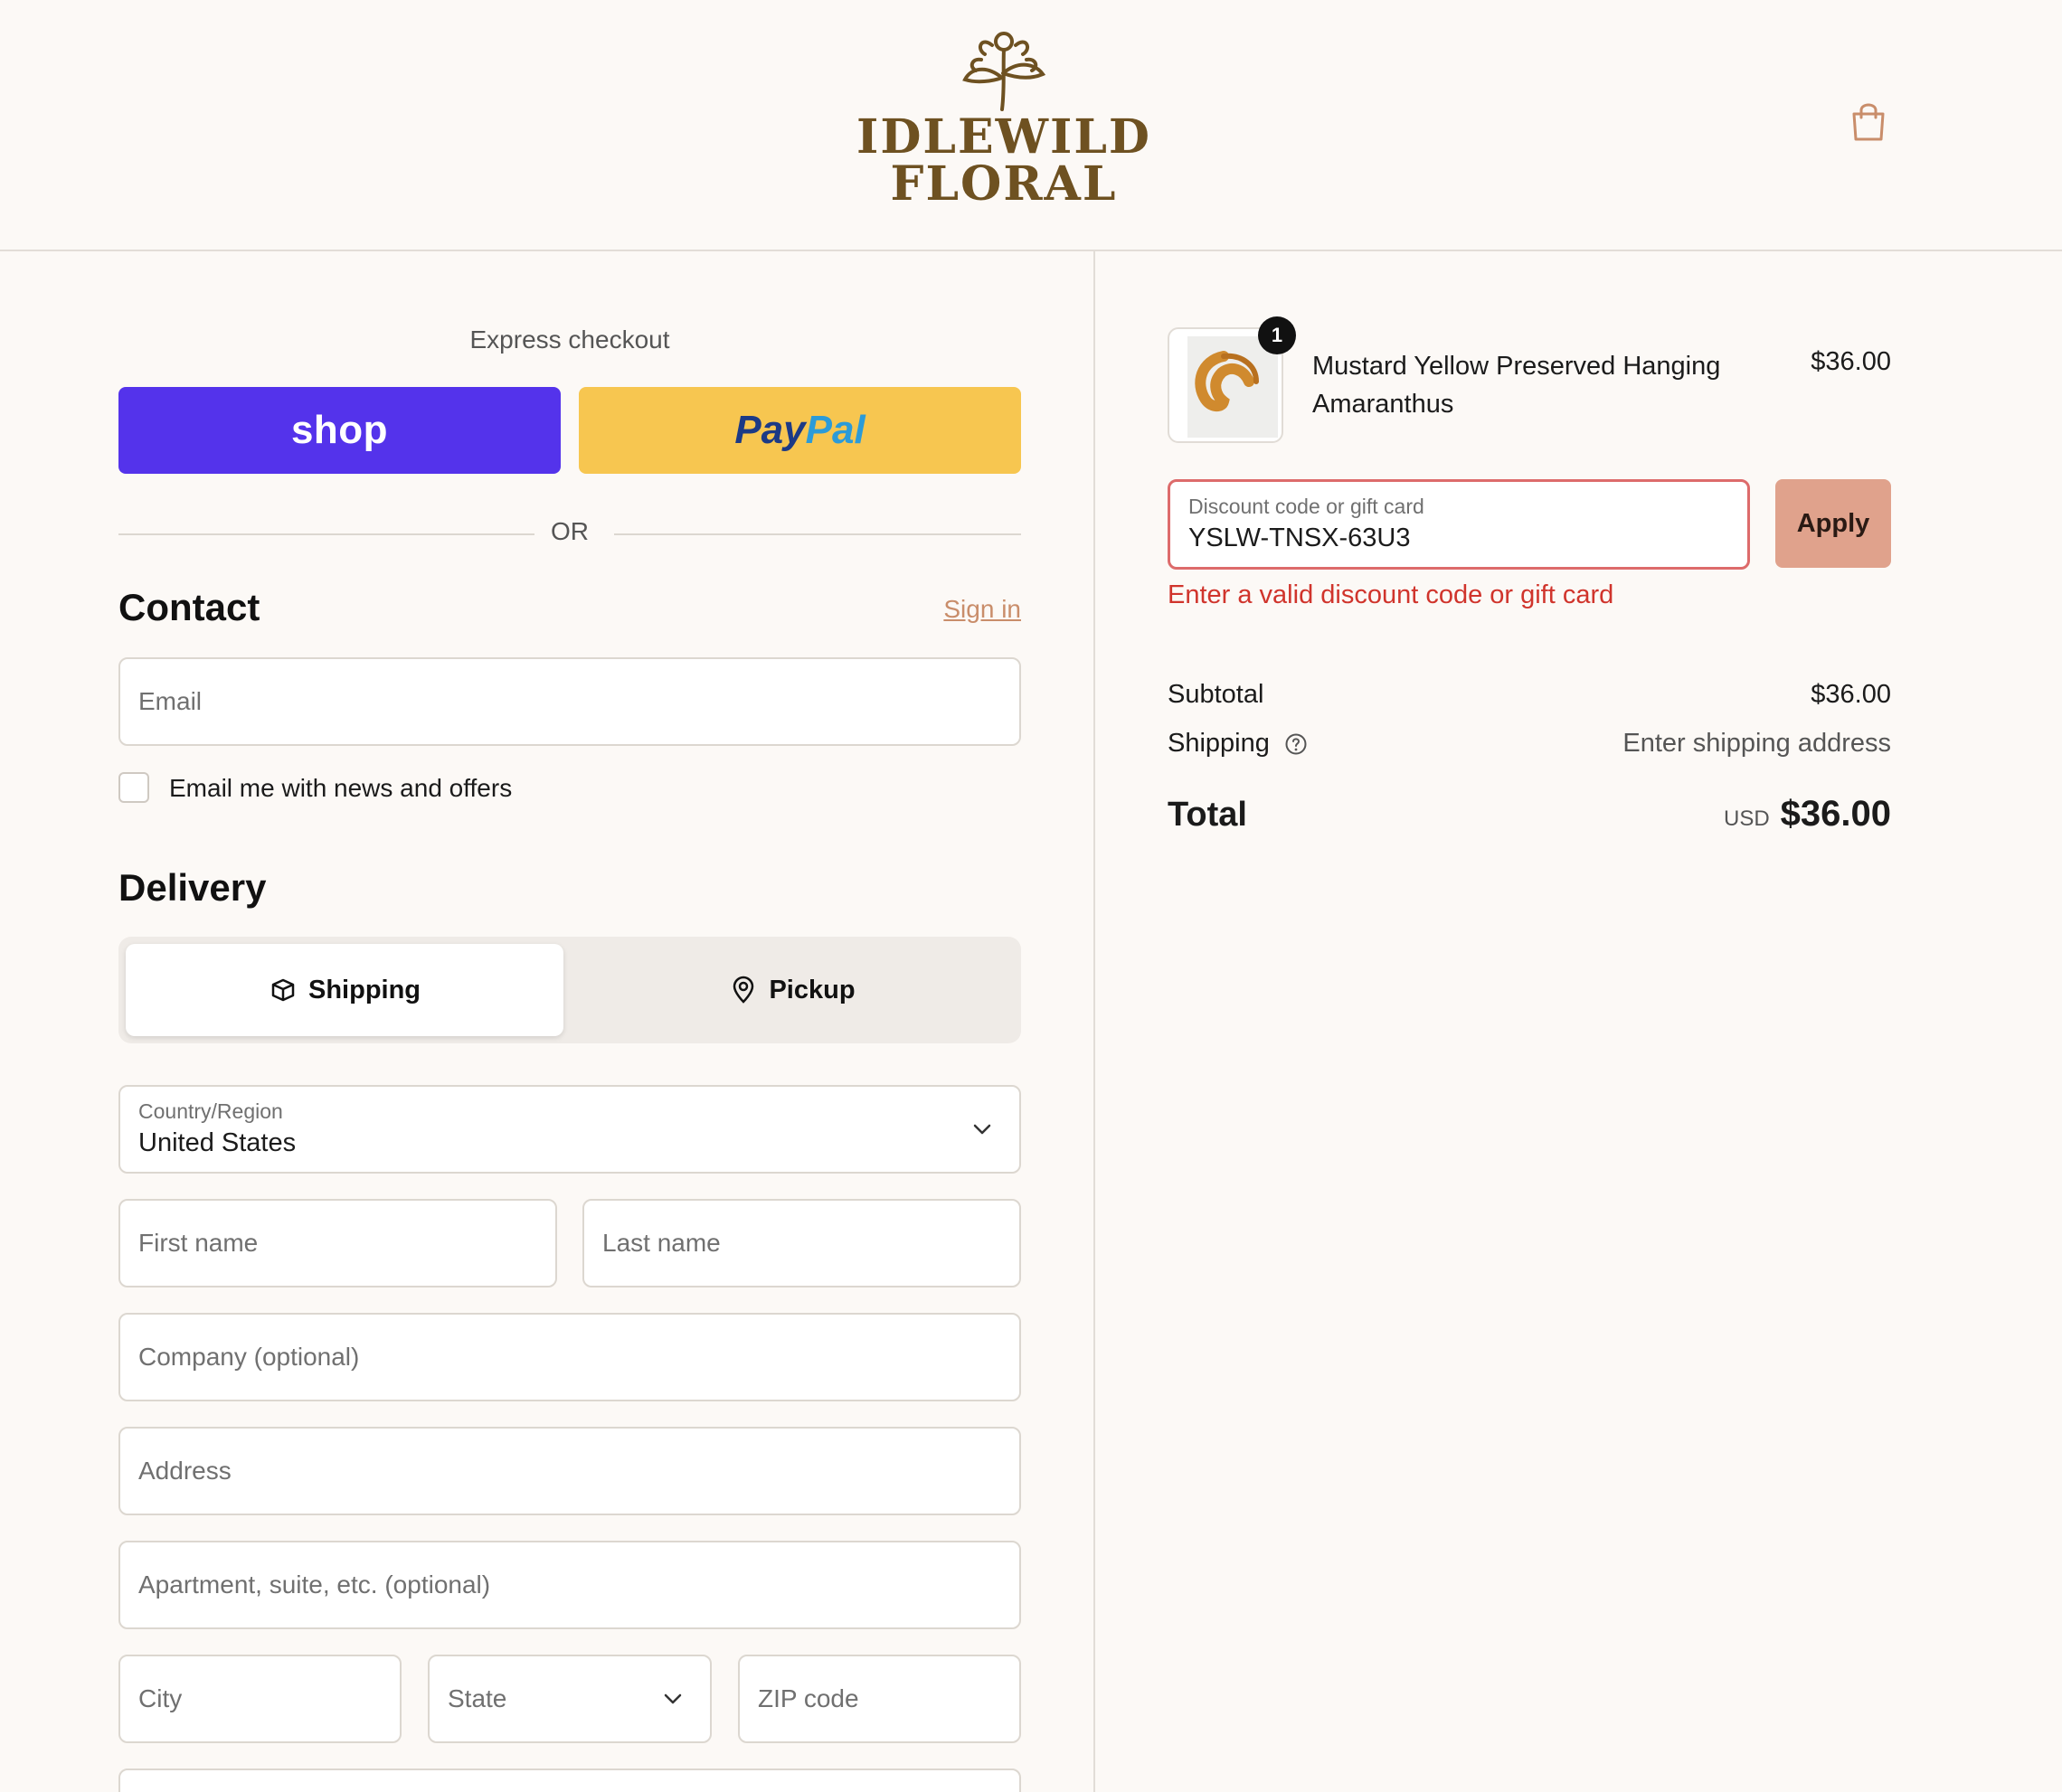  I want to click on apply-label: Apply, so click(1833, 523).